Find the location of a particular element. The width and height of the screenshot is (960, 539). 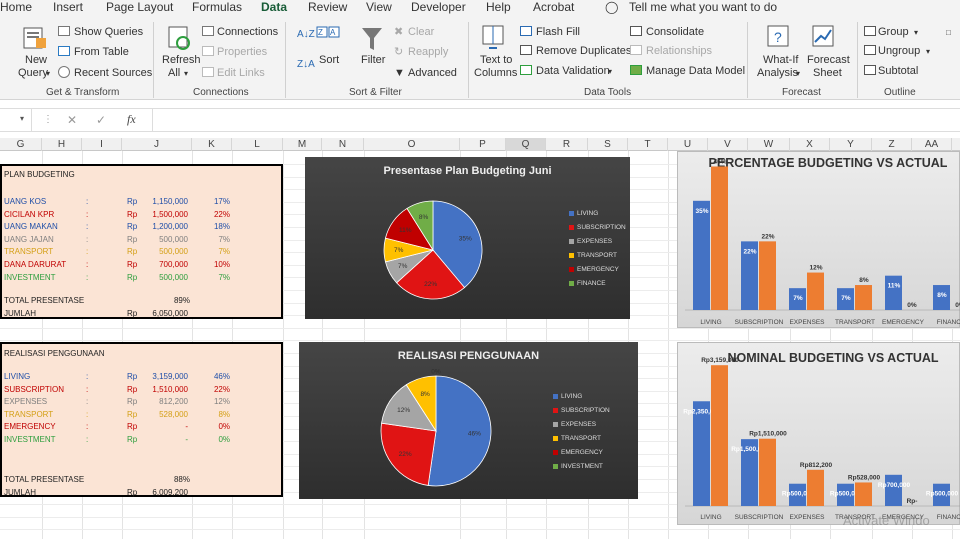

column-header: L is located at coordinates (257, 144).